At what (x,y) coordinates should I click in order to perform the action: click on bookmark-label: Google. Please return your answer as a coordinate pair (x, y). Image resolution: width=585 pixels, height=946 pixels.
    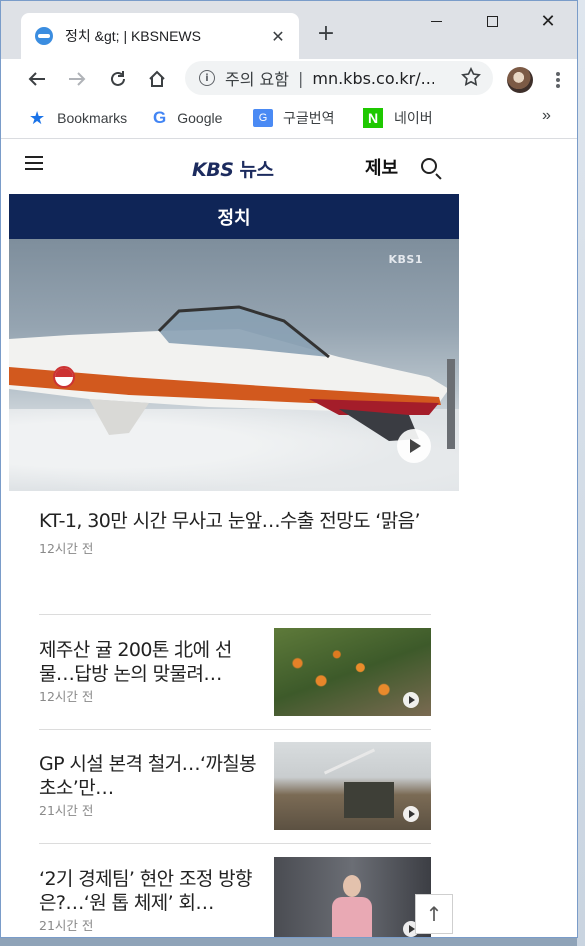
    Looking at the image, I should click on (200, 118).